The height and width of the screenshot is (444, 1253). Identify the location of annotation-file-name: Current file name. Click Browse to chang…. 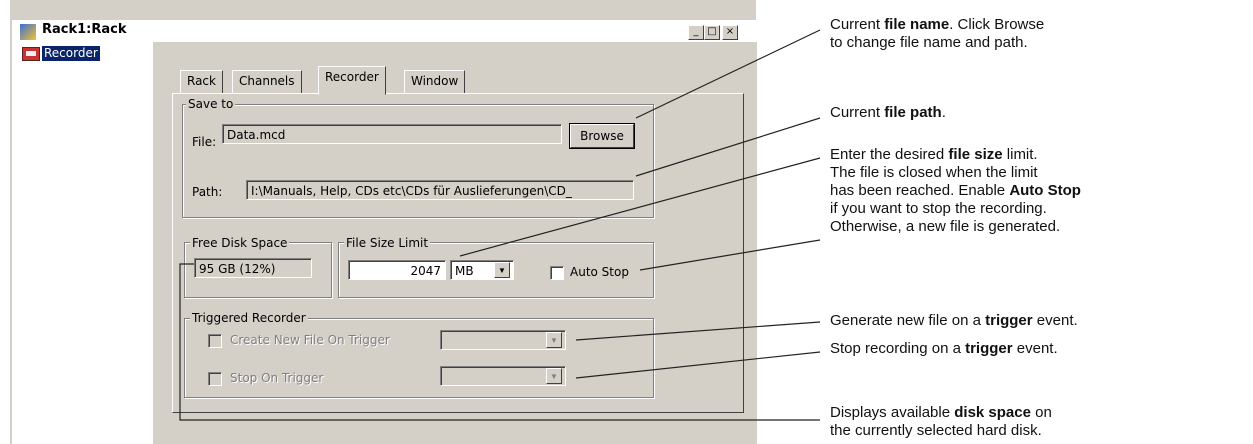
(937, 33).